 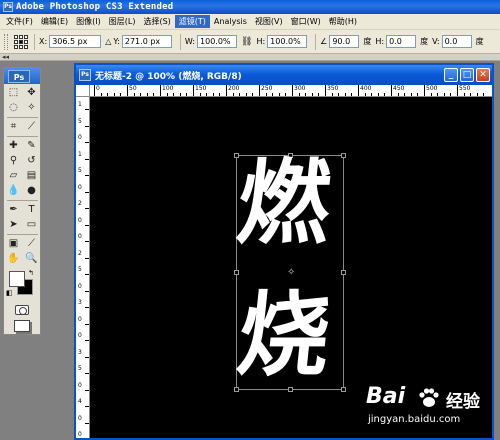 I want to click on crop-tool-icon: ⌗, so click(x=13, y=127).